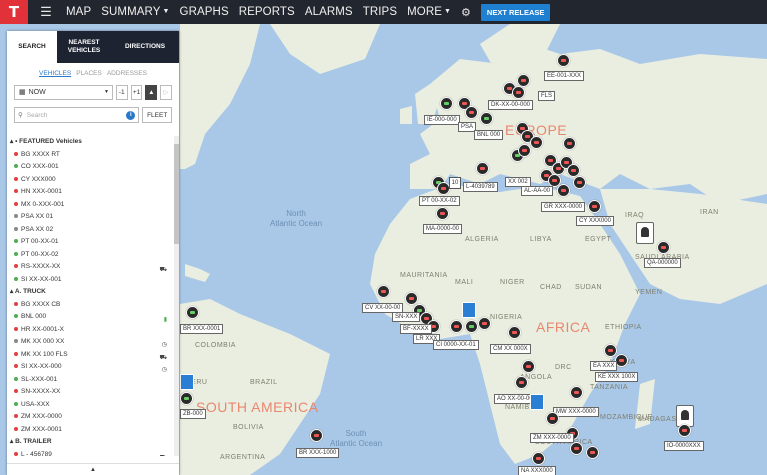 This screenshot has width=767, height=475. Describe the element at coordinates (202, 329) in the screenshot. I see `vehicle-label: BR XXX-0001` at that location.